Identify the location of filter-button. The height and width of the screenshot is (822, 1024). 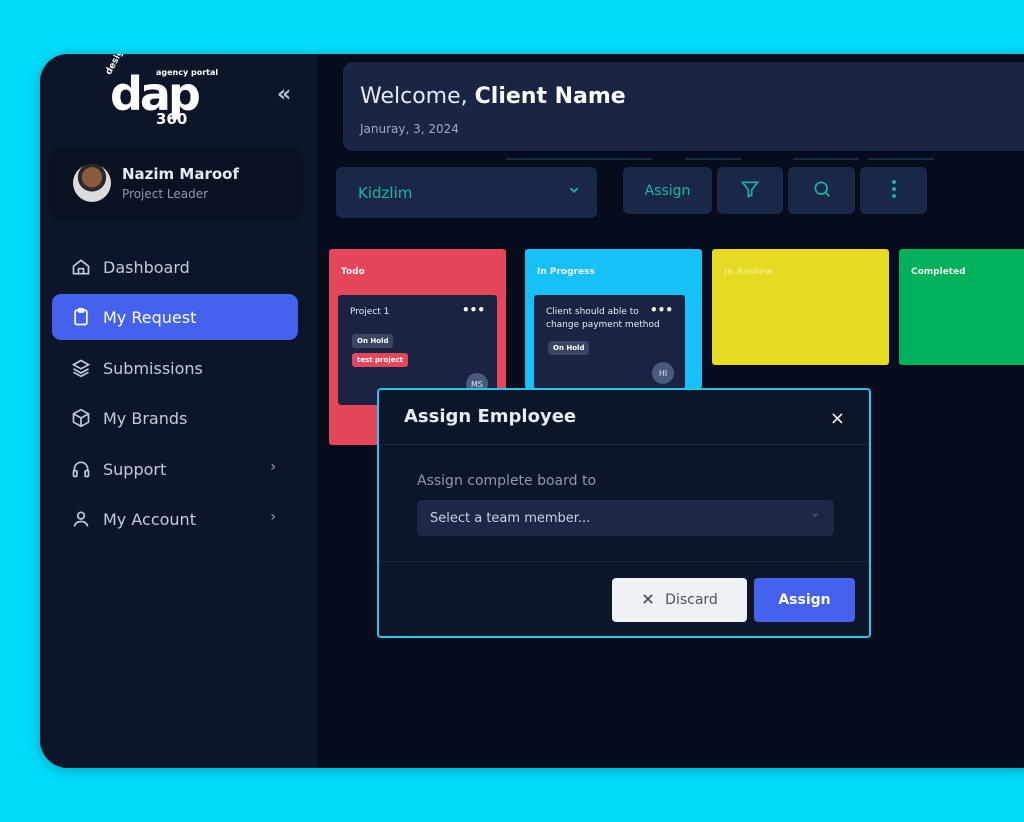
(750, 190).